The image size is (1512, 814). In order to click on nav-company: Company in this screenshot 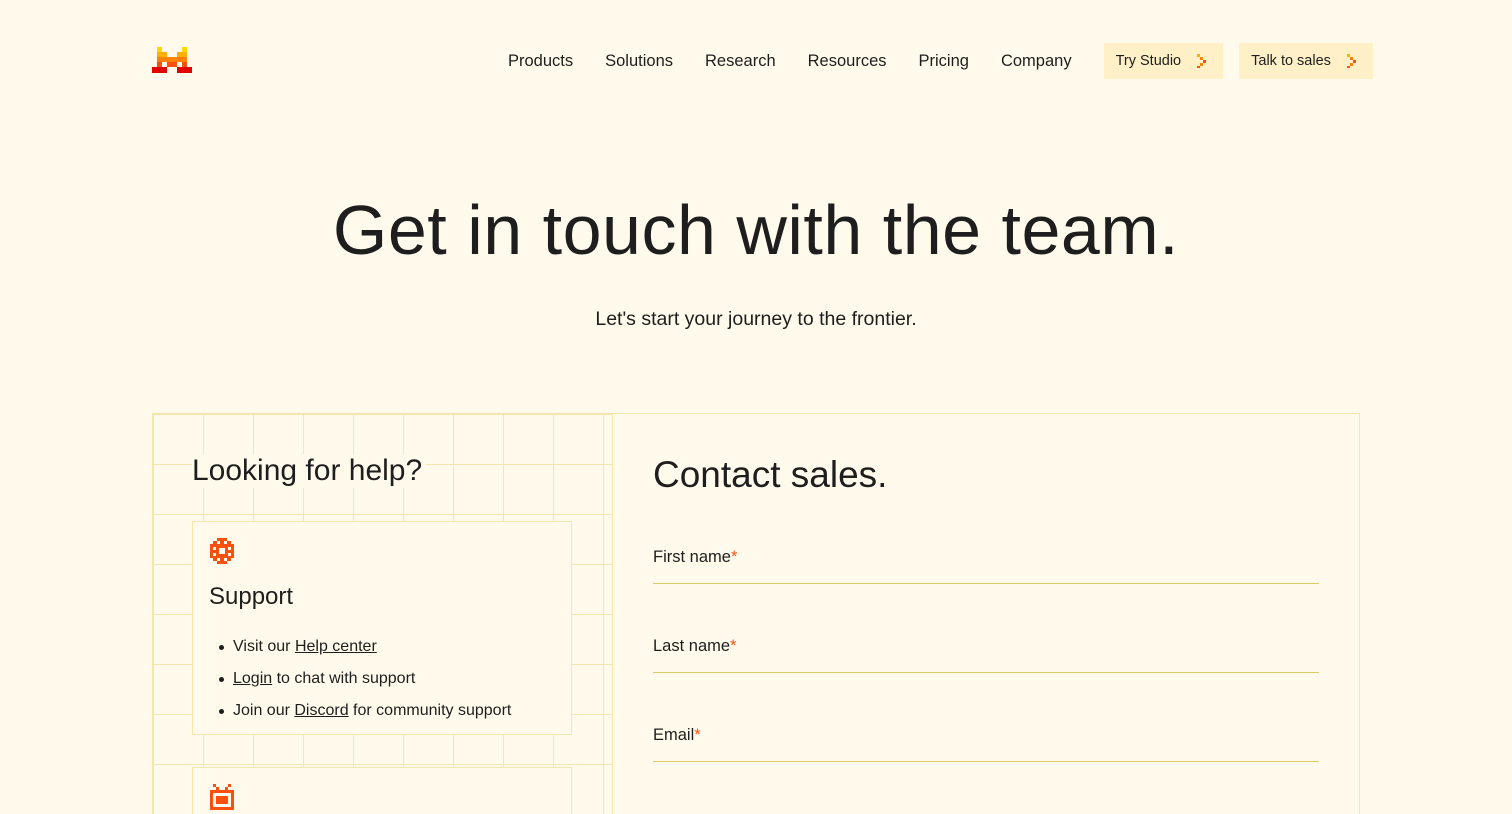, I will do `click(1036, 61)`.